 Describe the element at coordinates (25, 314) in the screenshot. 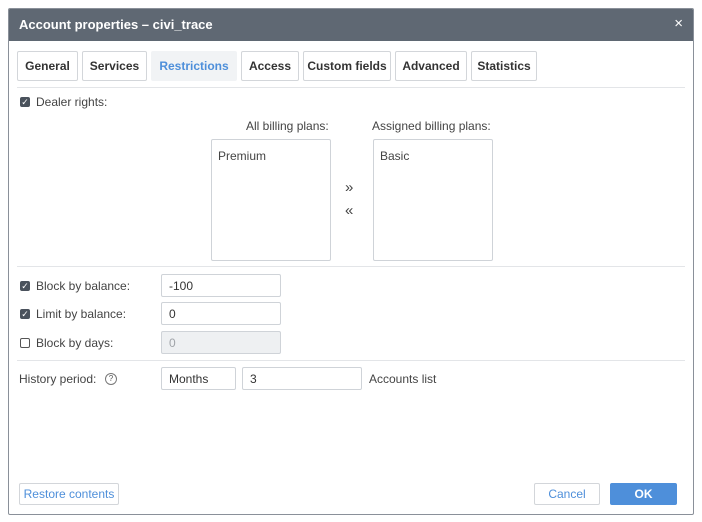

I see `limit-by-balance-checkbox: ✓` at that location.